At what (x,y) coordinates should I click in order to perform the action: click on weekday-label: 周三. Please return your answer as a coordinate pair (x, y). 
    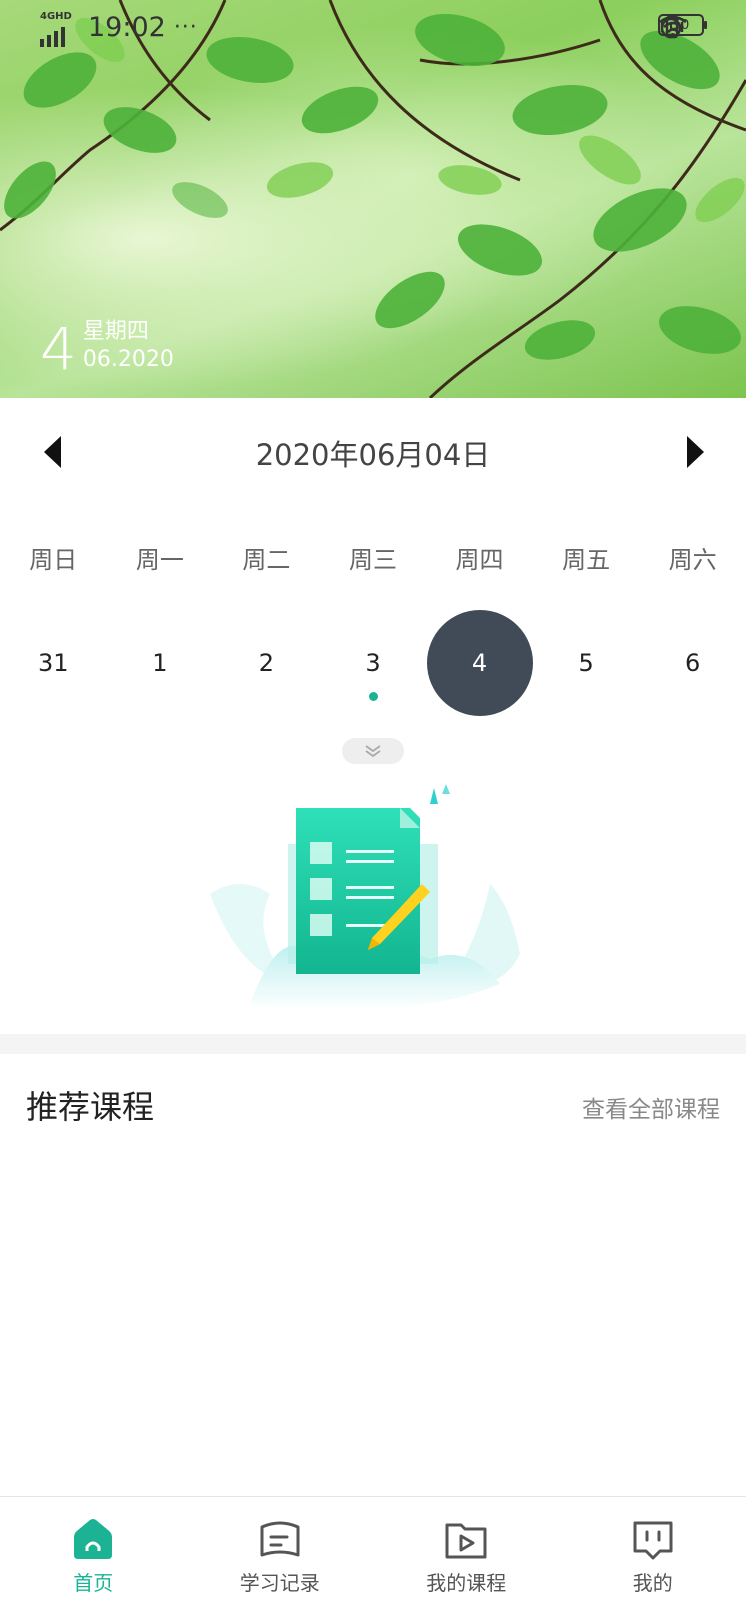
    Looking at the image, I should click on (373, 557).